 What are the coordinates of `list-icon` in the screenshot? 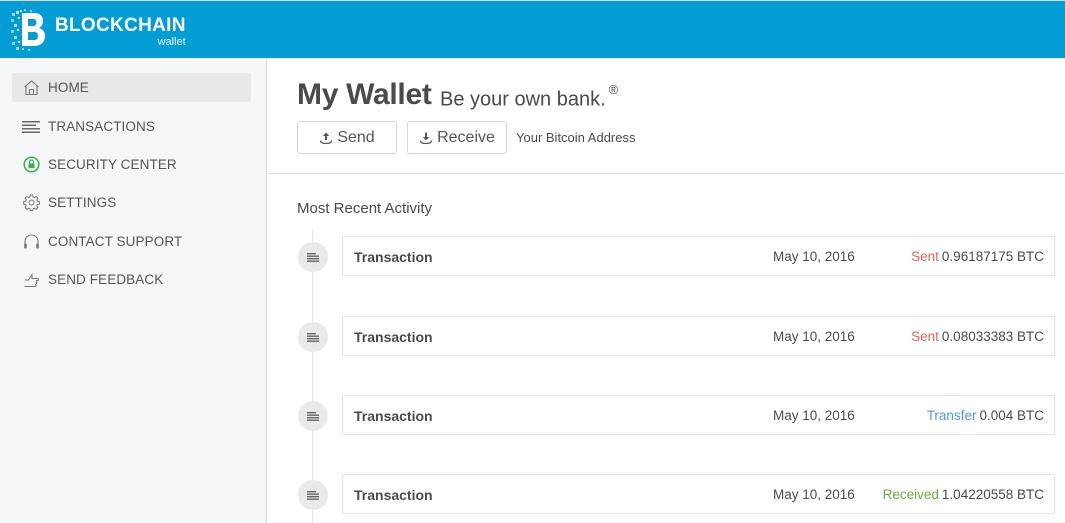 It's located at (31, 127).